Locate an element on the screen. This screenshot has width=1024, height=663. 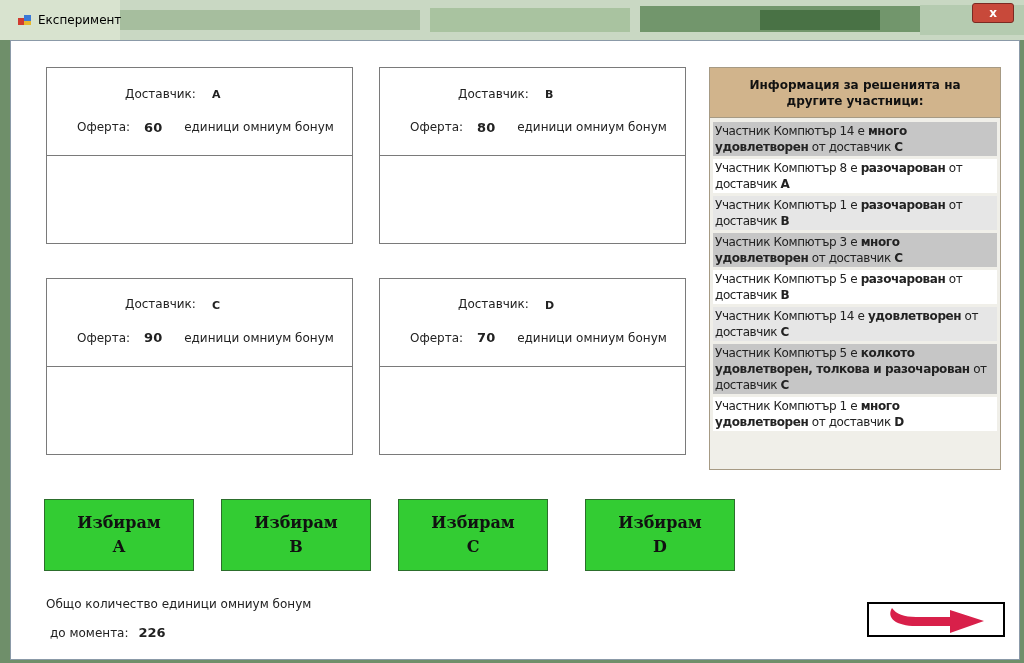
participant-message: Участник Компютър 5 е разочарован от доставчик B is located at coordinates (855, 287).